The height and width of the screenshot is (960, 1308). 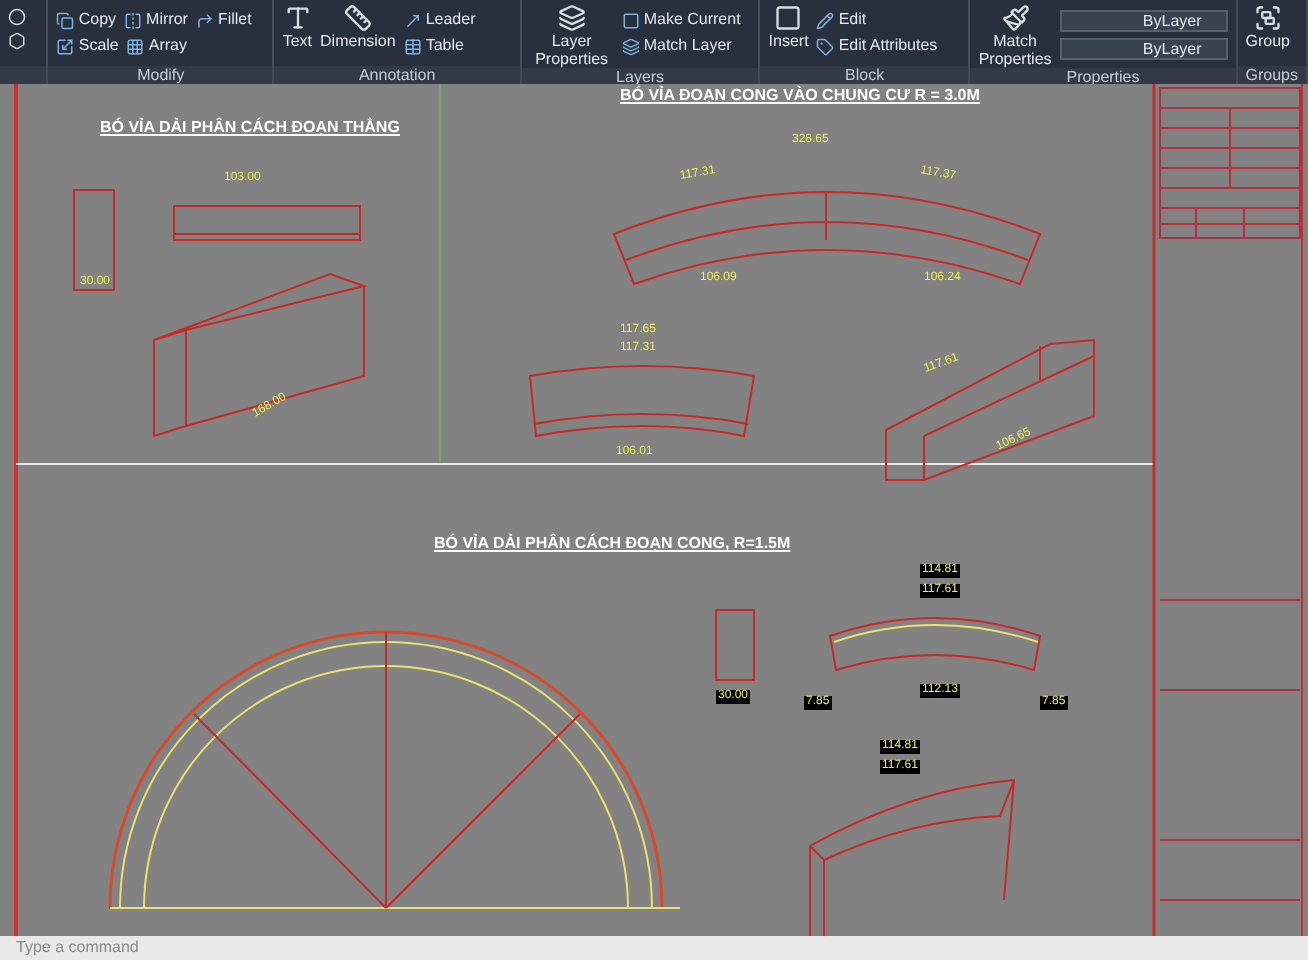 I want to click on ribbon-tool-button: Mirror, so click(x=156, y=20).